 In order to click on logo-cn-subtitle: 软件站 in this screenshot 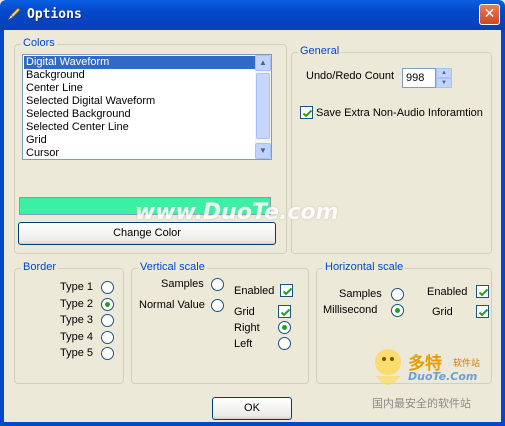, I will do `click(467, 363)`.